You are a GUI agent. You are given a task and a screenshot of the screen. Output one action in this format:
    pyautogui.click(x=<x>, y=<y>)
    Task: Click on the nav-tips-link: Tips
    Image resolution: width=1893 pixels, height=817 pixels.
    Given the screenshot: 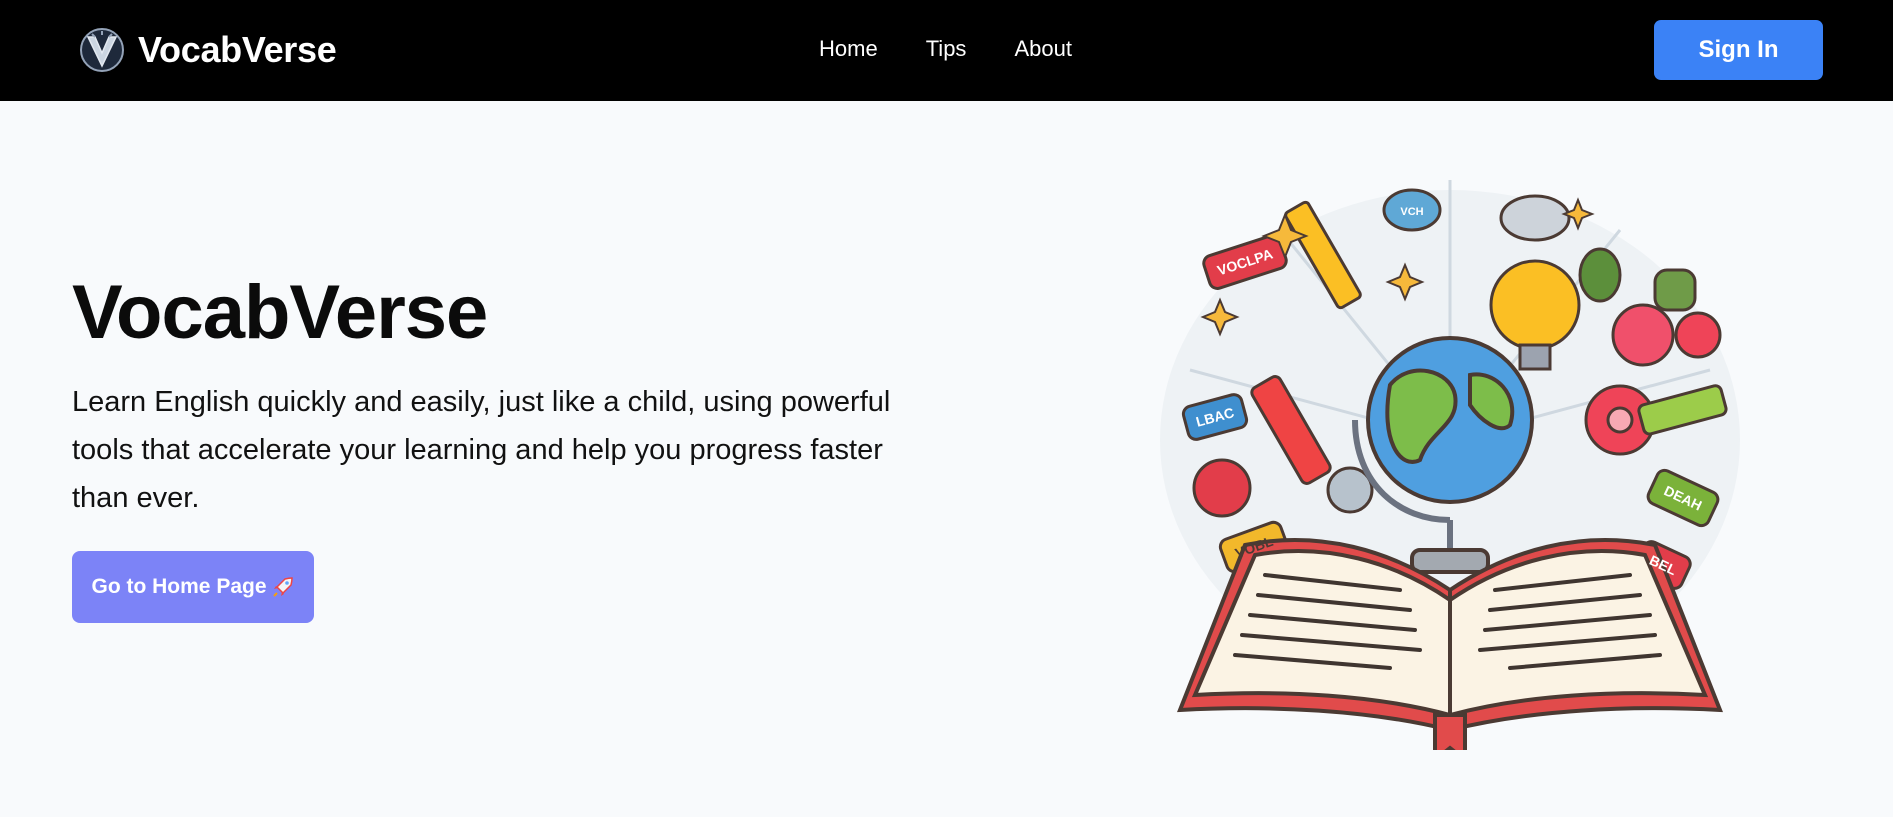 What is the action you would take?
    pyautogui.click(x=946, y=49)
    